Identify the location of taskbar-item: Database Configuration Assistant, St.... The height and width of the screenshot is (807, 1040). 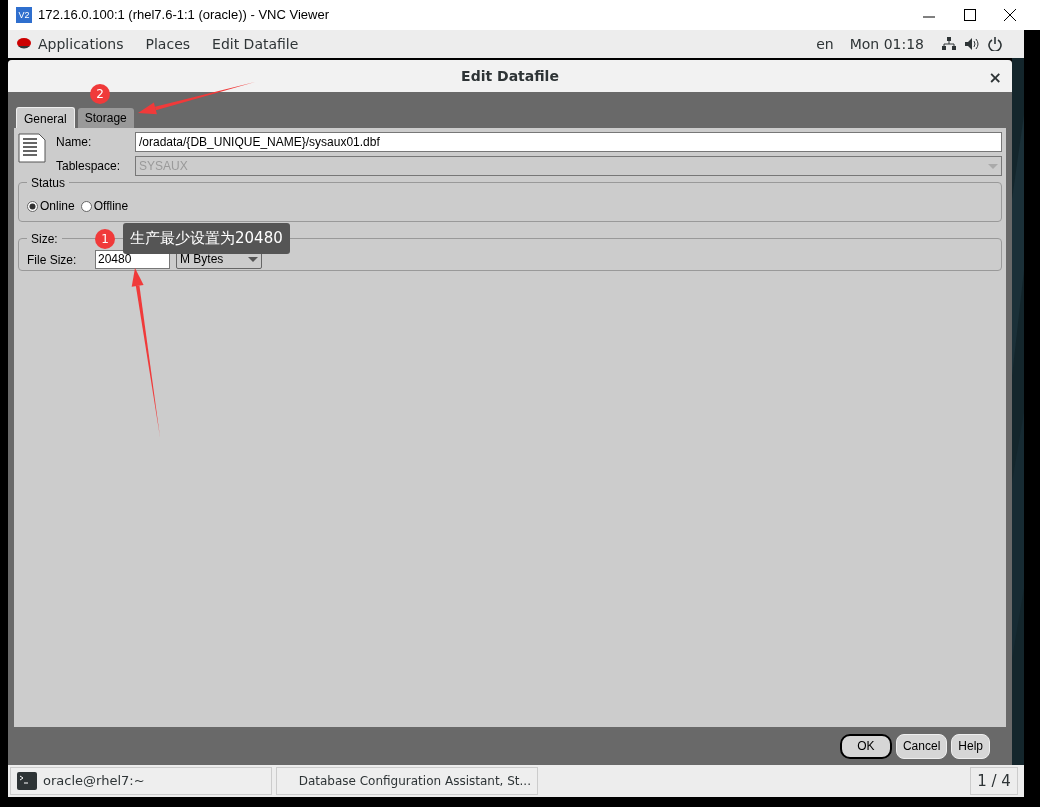
(407, 781).